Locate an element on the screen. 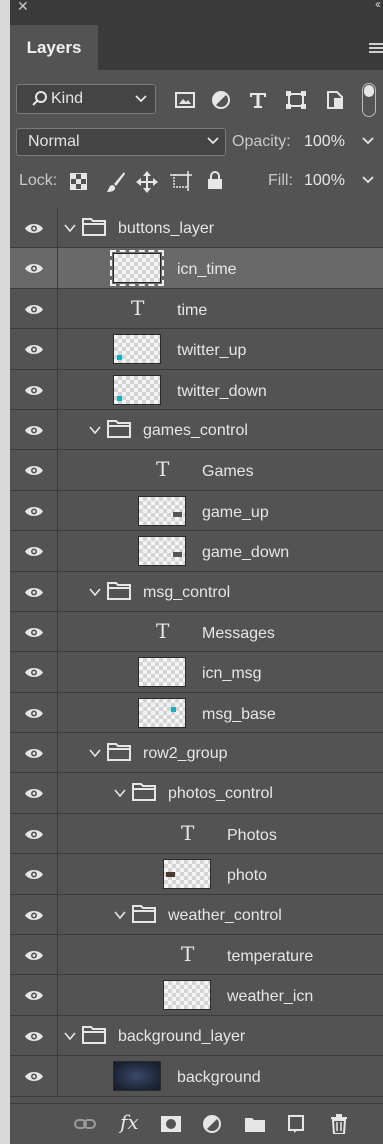 The image size is (383, 1144). opacity-value: 100% is located at coordinates (324, 142).